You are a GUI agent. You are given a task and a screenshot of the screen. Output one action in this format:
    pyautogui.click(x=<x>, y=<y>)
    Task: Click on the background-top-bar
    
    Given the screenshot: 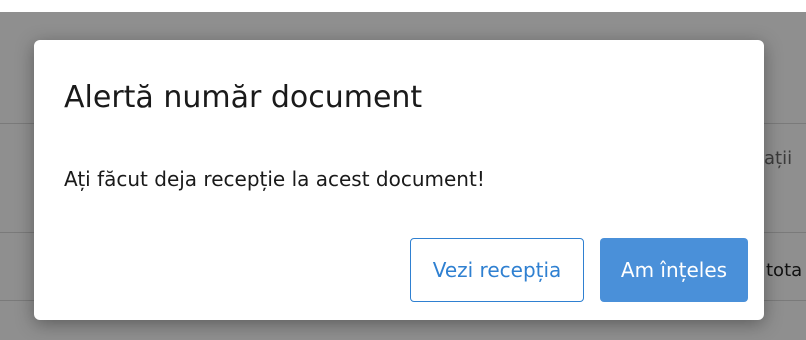 What is the action you would take?
    pyautogui.click(x=403, y=6)
    